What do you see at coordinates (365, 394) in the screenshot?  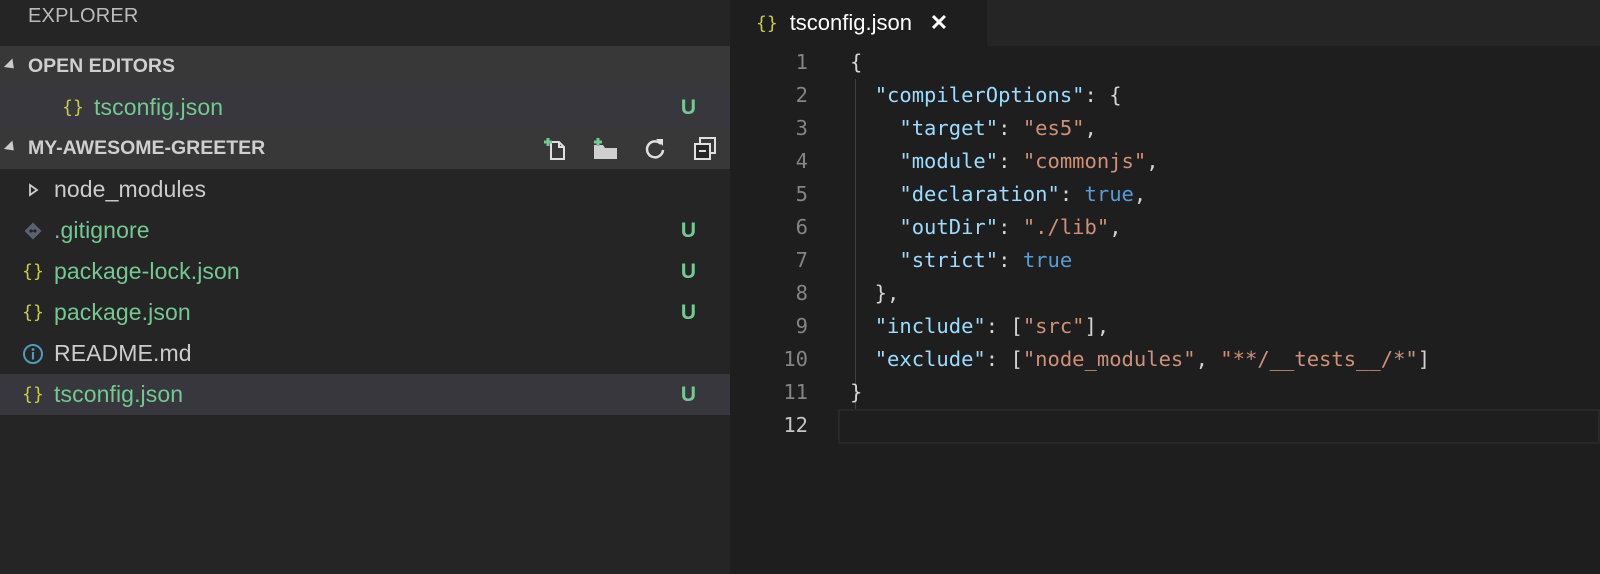 I see `tree-item-tsconfig: {} tsconfig.json U` at bounding box center [365, 394].